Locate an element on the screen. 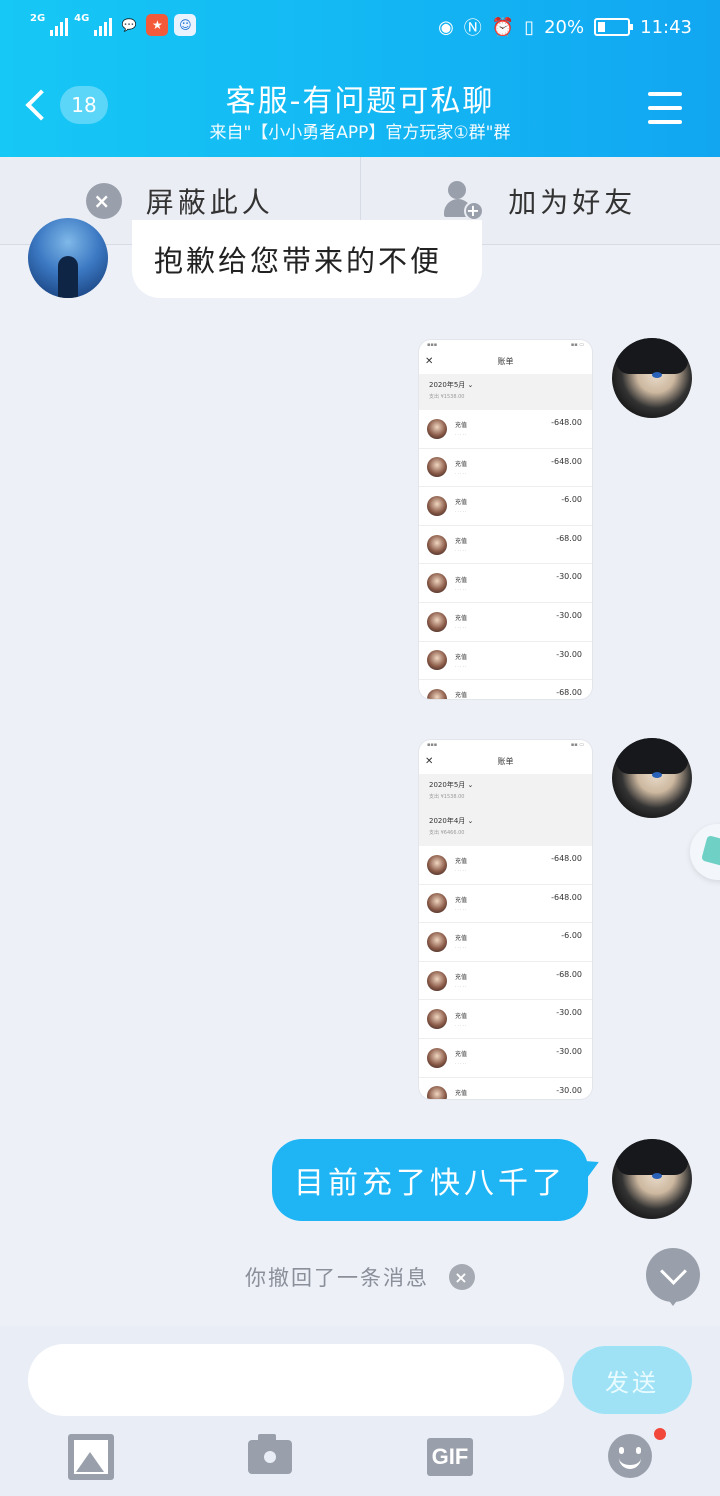  assistant-app-icon: ☺ is located at coordinates (185, 25).